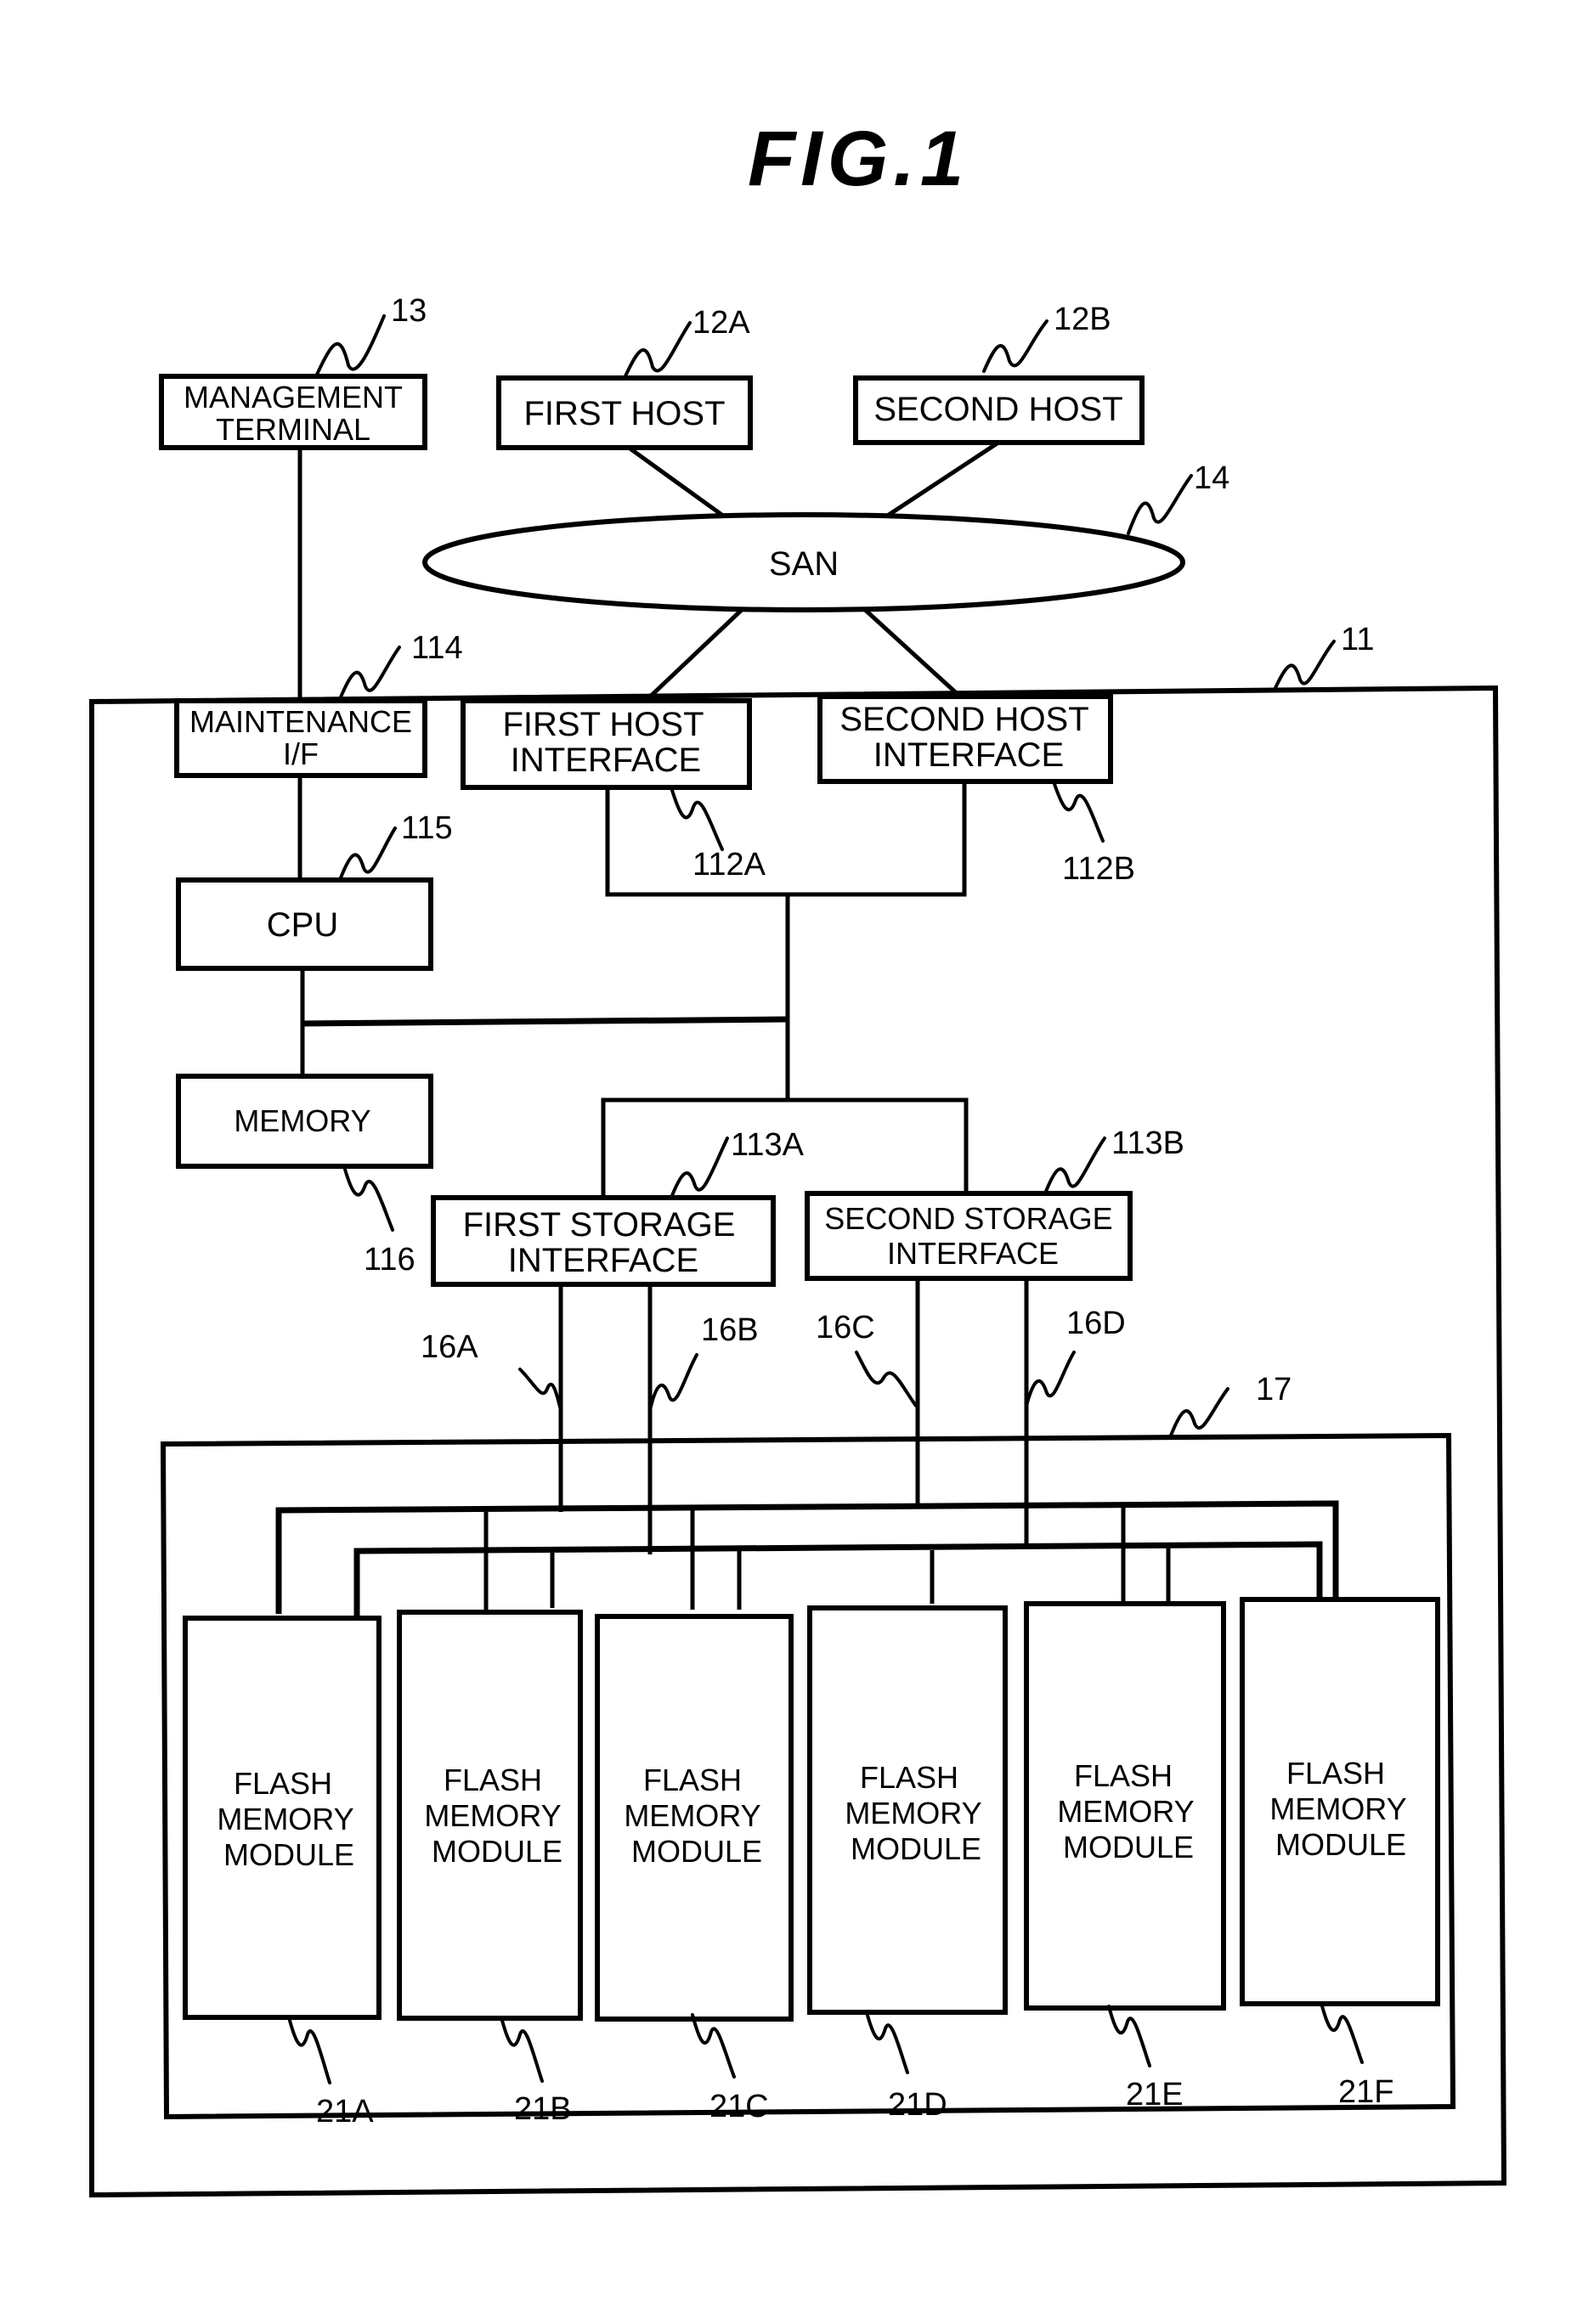  What do you see at coordinates (293, 372) in the screenshot?
I see `management-terminal: MANAGEMENT TERMINAL 13` at bounding box center [293, 372].